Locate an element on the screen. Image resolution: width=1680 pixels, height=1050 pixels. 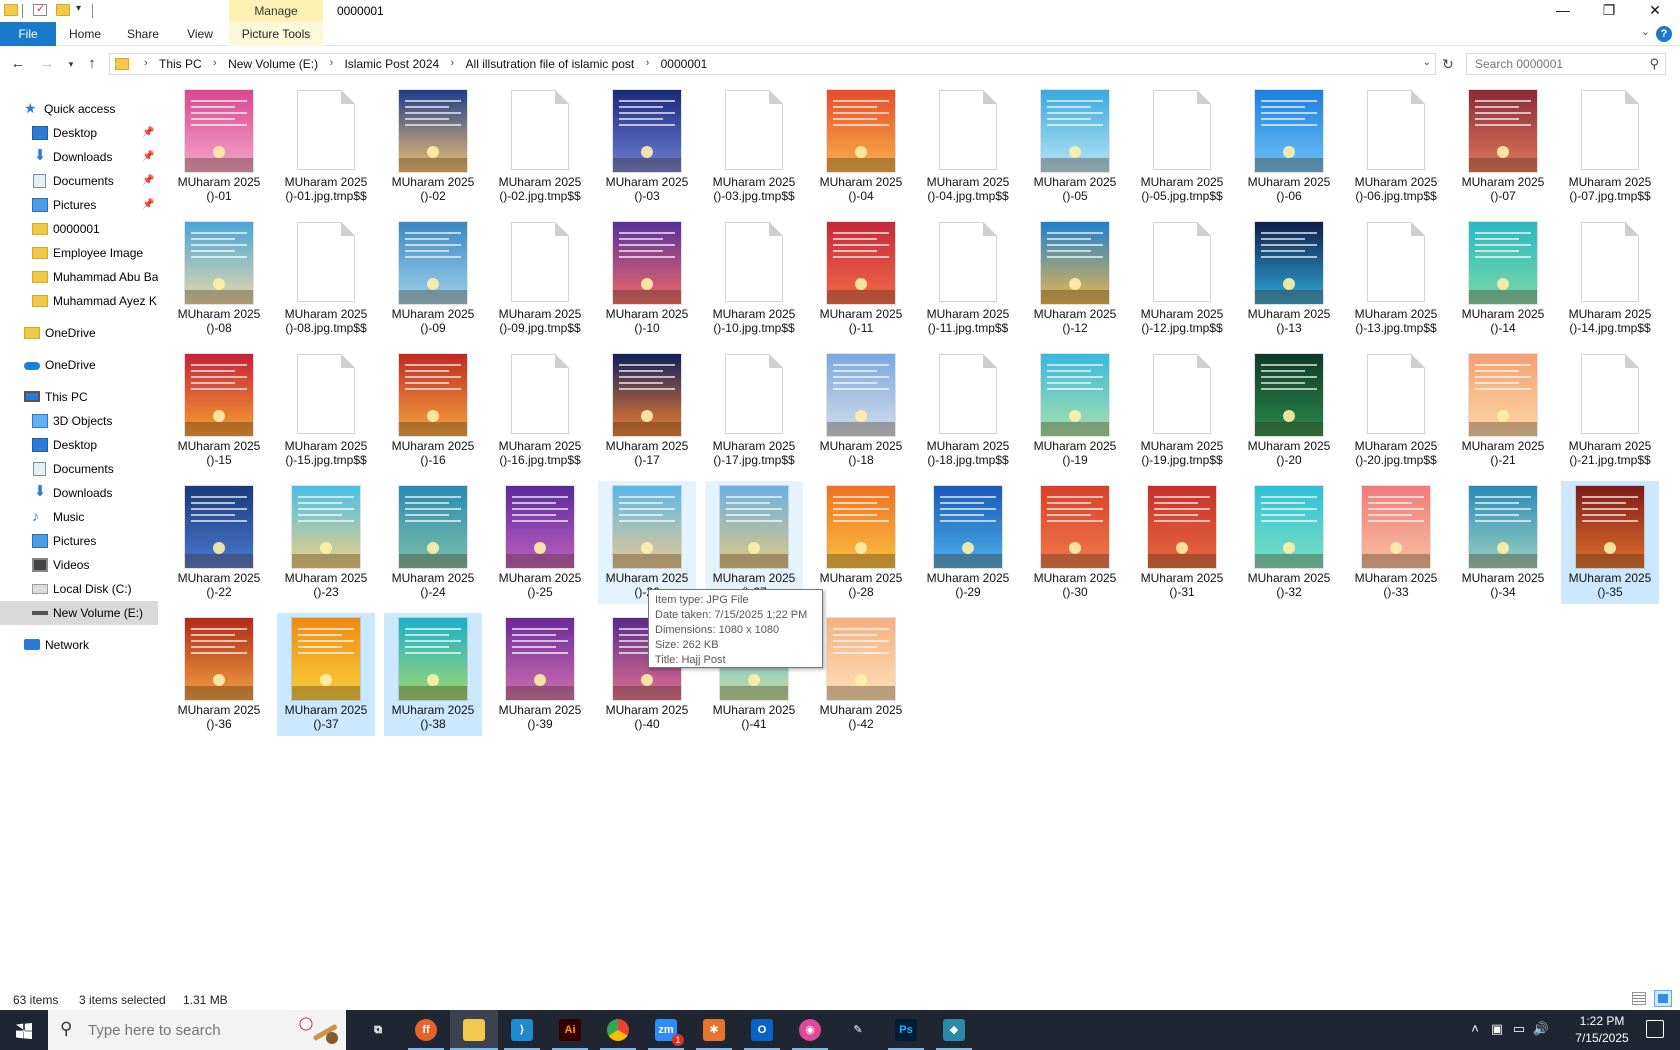
forward-arrow-icon: → is located at coordinates (47, 64).